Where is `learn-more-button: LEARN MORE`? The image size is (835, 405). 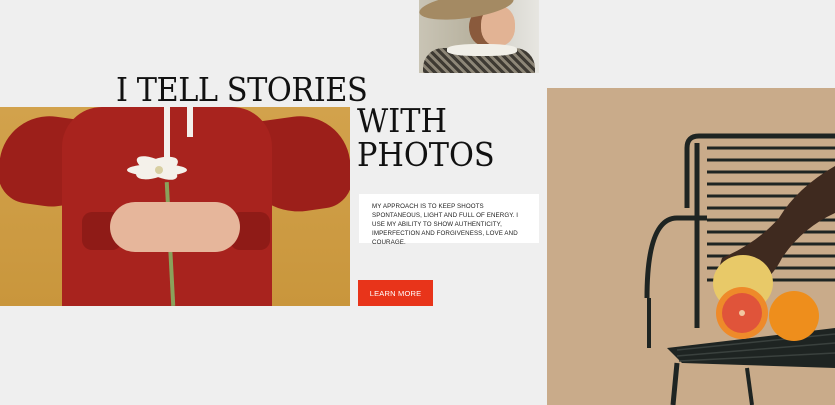
learn-more-button: LEARN MORE is located at coordinates (395, 293).